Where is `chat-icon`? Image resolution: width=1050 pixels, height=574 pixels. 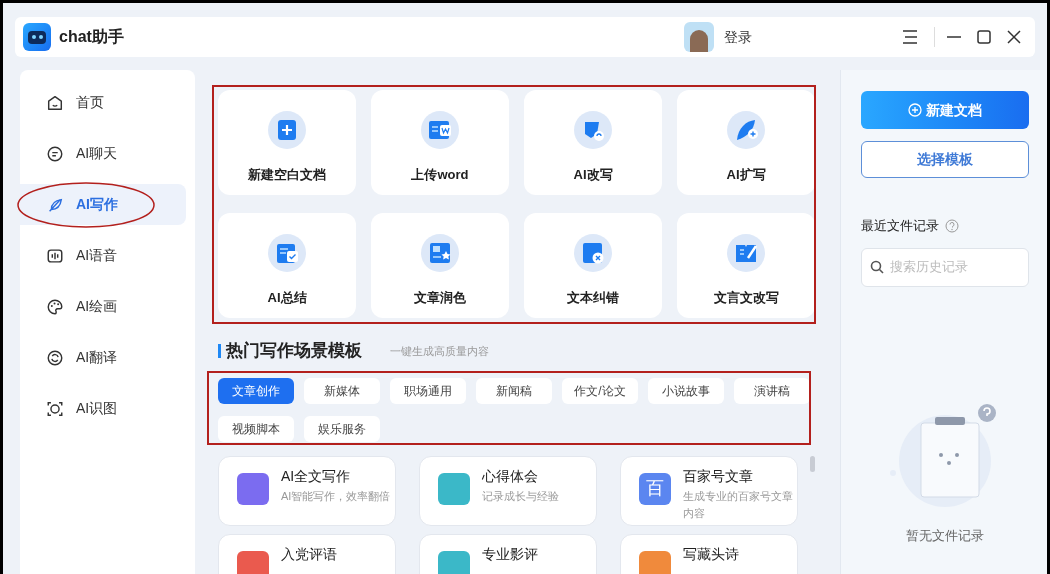
chat-icon is located at coordinates (55, 153).